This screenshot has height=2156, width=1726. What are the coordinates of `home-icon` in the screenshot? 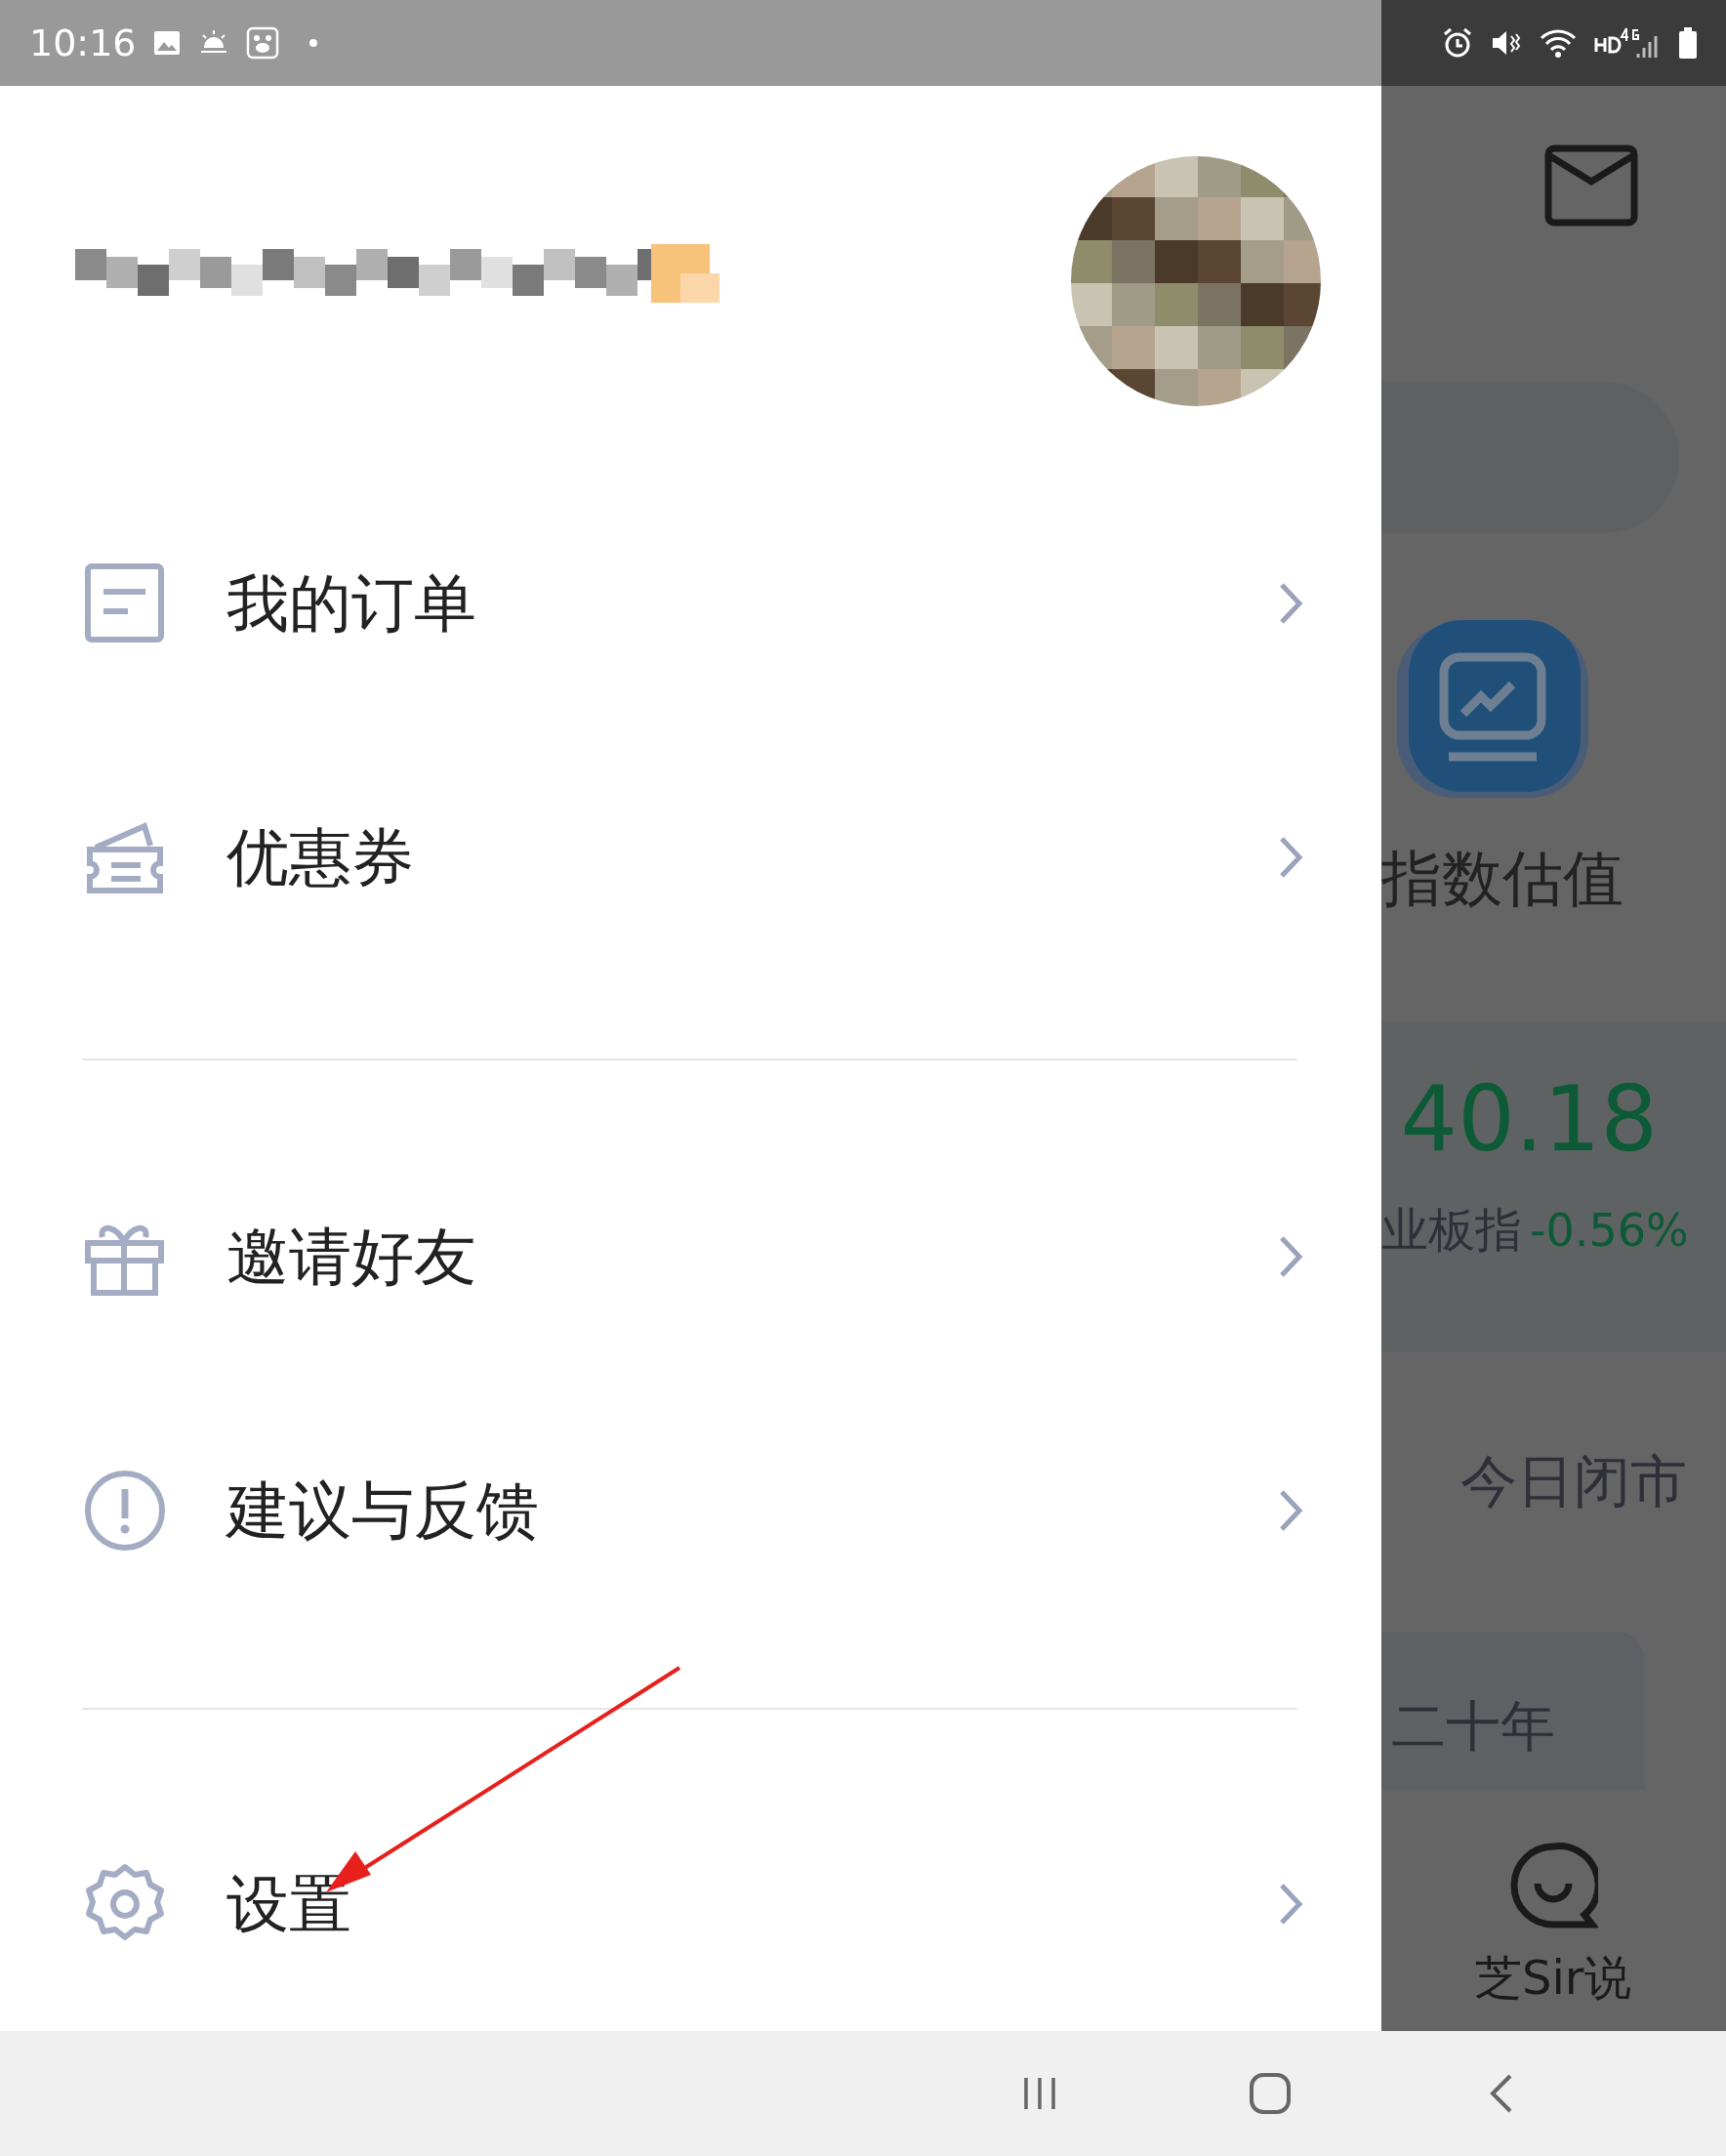 It's located at (1270, 2093).